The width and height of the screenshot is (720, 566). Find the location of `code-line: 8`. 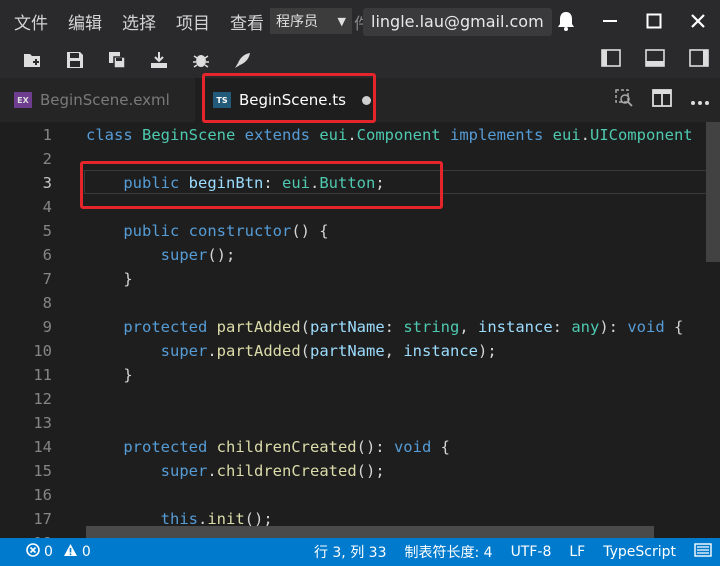

code-line: 8 is located at coordinates (360, 303).